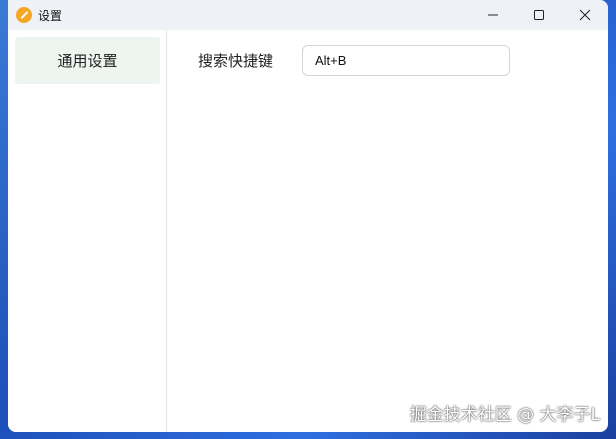 The height and width of the screenshot is (439, 616). What do you see at coordinates (24, 15) in the screenshot?
I see `app-logo-icon` at bounding box center [24, 15].